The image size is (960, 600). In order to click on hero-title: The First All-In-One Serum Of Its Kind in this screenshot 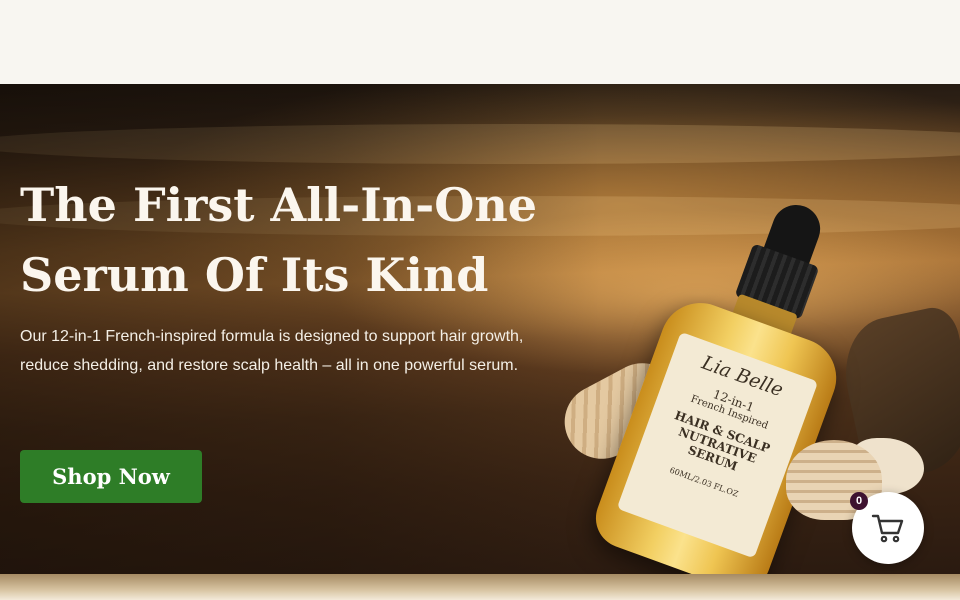, I will do `click(290, 240)`.